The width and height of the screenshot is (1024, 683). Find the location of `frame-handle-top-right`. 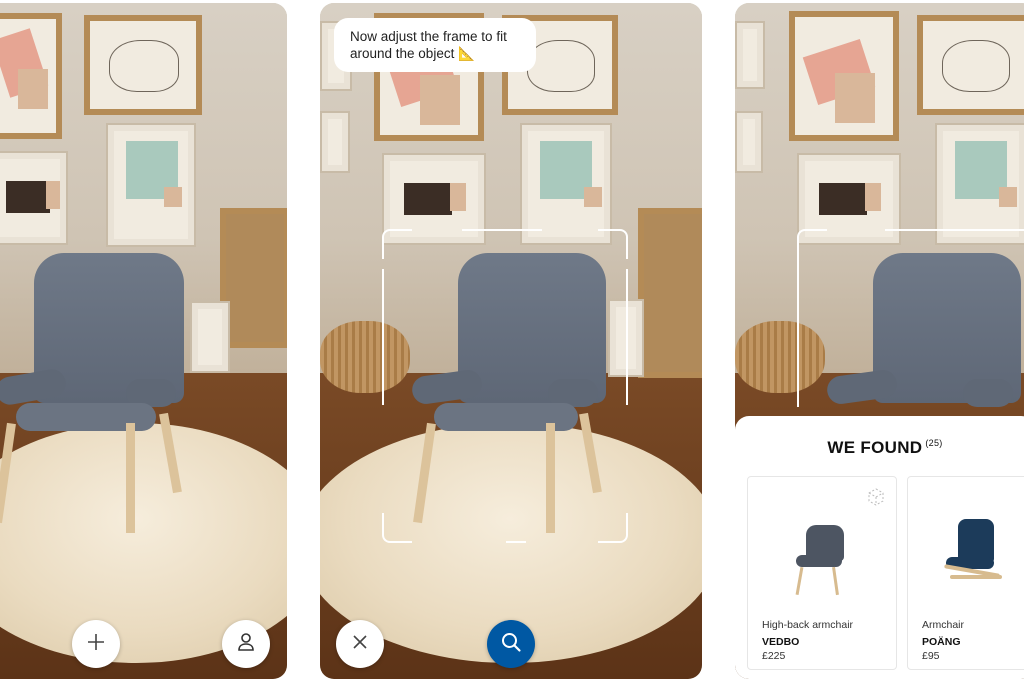

frame-handle-top-right is located at coordinates (613, 244).